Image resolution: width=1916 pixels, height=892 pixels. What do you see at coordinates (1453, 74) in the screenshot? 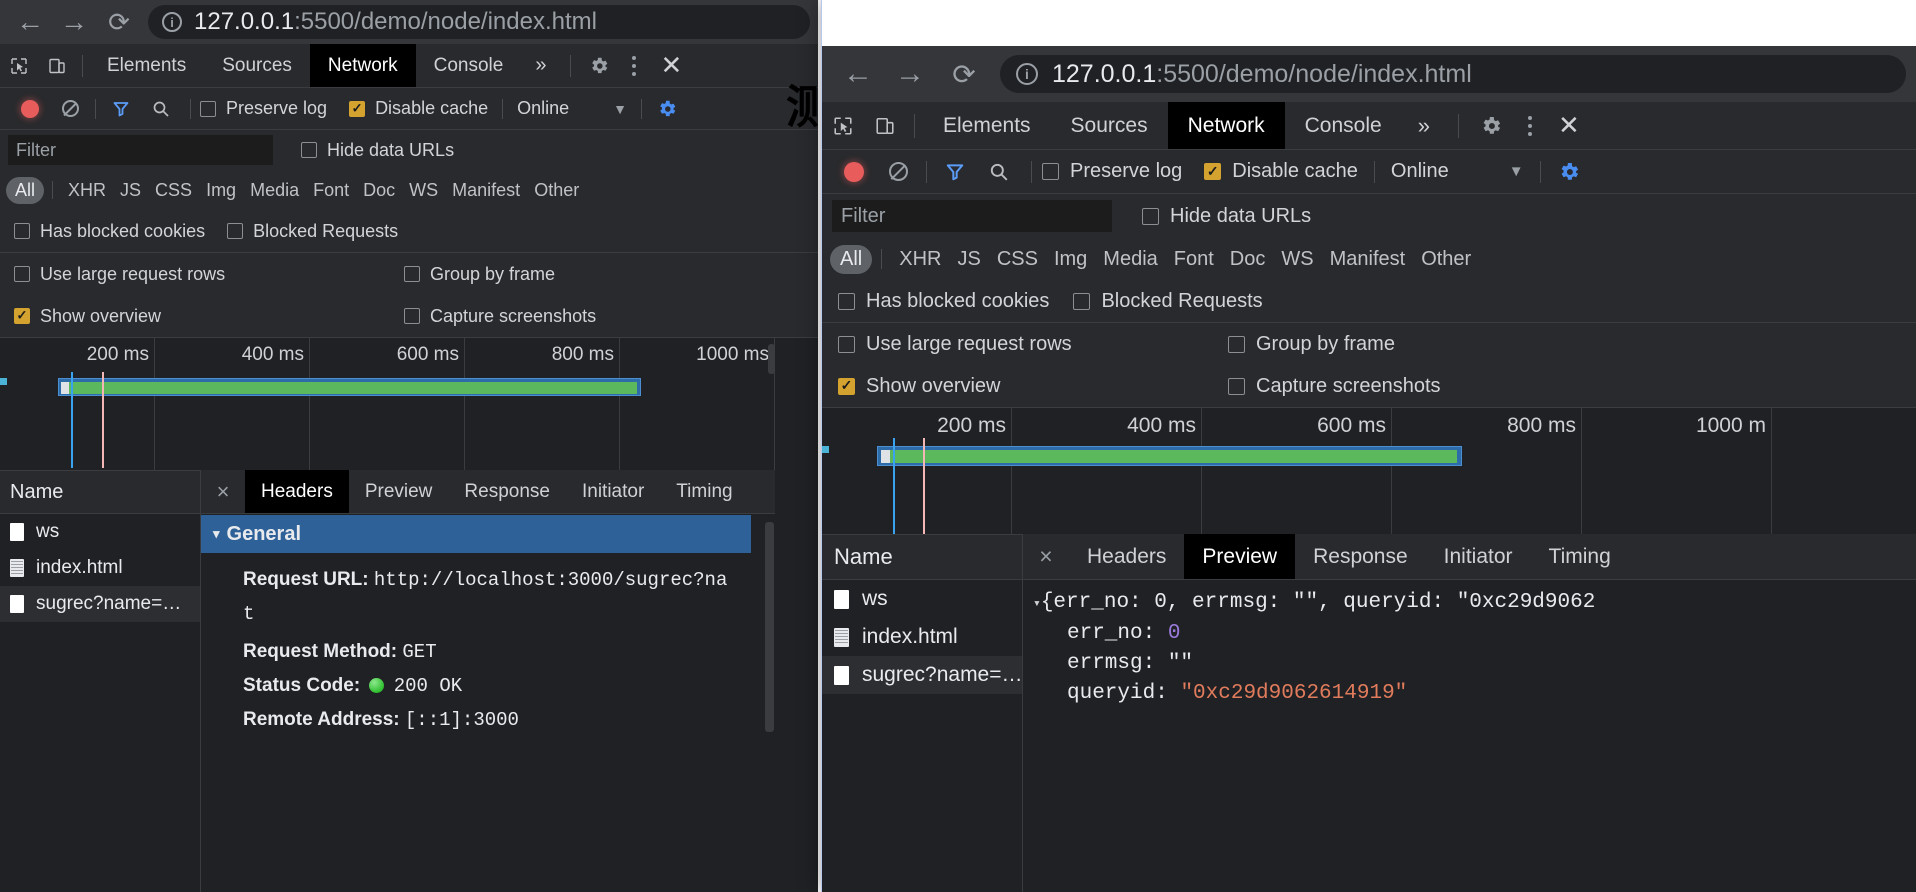
I see `right-address-bar: i 127.0.0.1:5500/demo/node/index.html` at bounding box center [1453, 74].